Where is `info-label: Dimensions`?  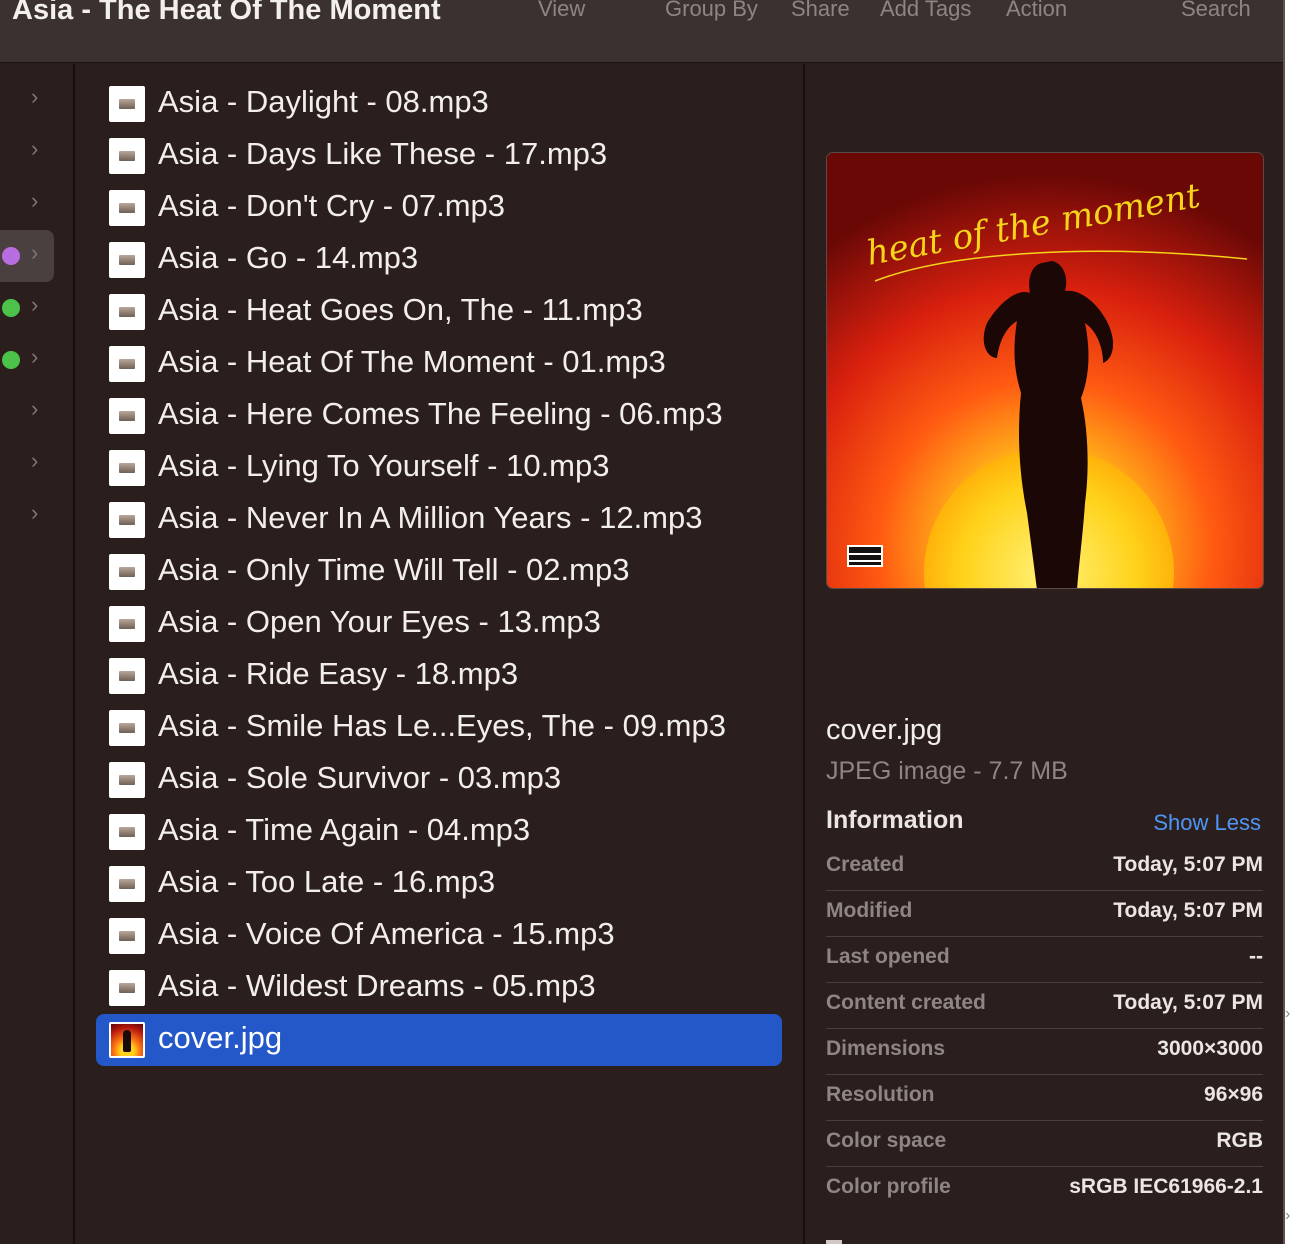
info-label: Dimensions is located at coordinates (886, 1048).